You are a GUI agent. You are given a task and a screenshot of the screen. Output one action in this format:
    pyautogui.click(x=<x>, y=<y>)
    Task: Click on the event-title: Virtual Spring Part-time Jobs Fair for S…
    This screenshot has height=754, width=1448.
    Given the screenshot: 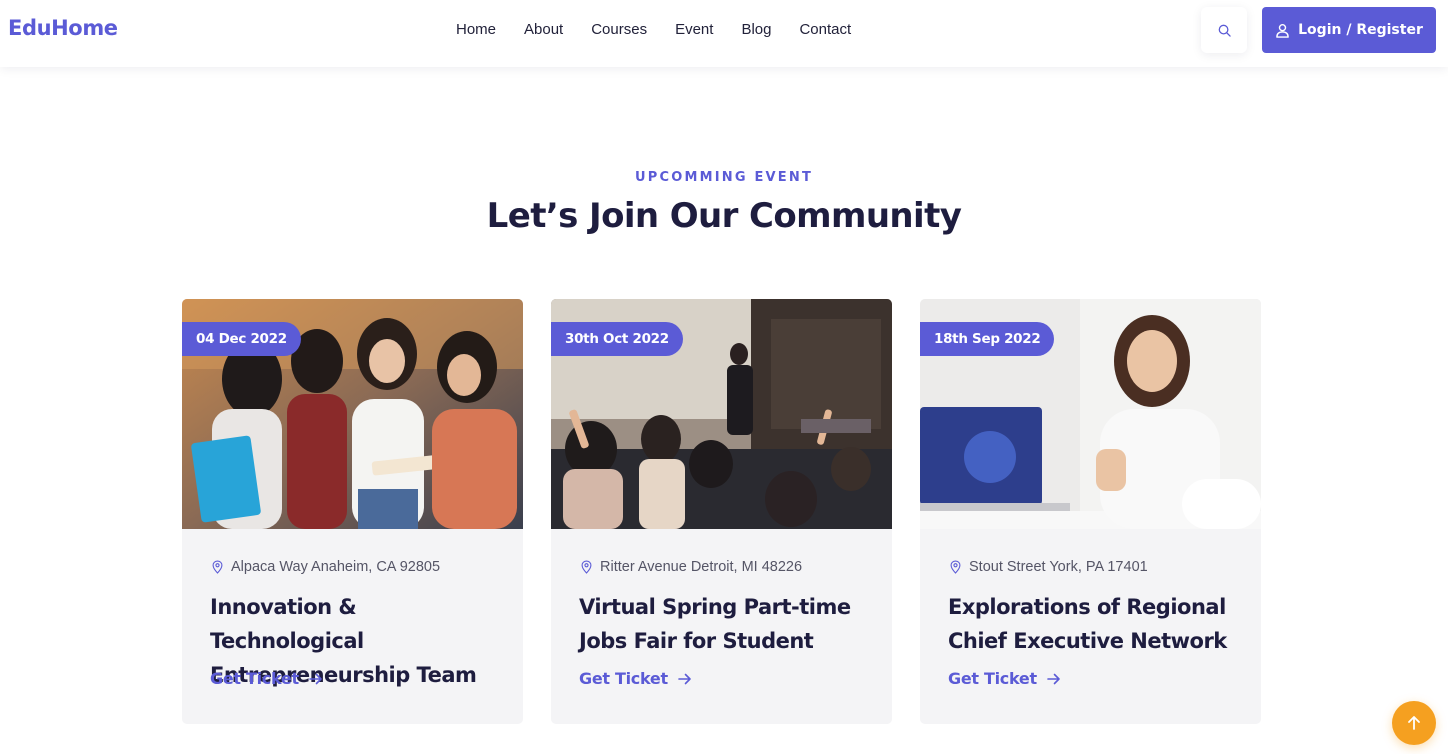 What is the action you would take?
    pyautogui.click(x=724, y=624)
    